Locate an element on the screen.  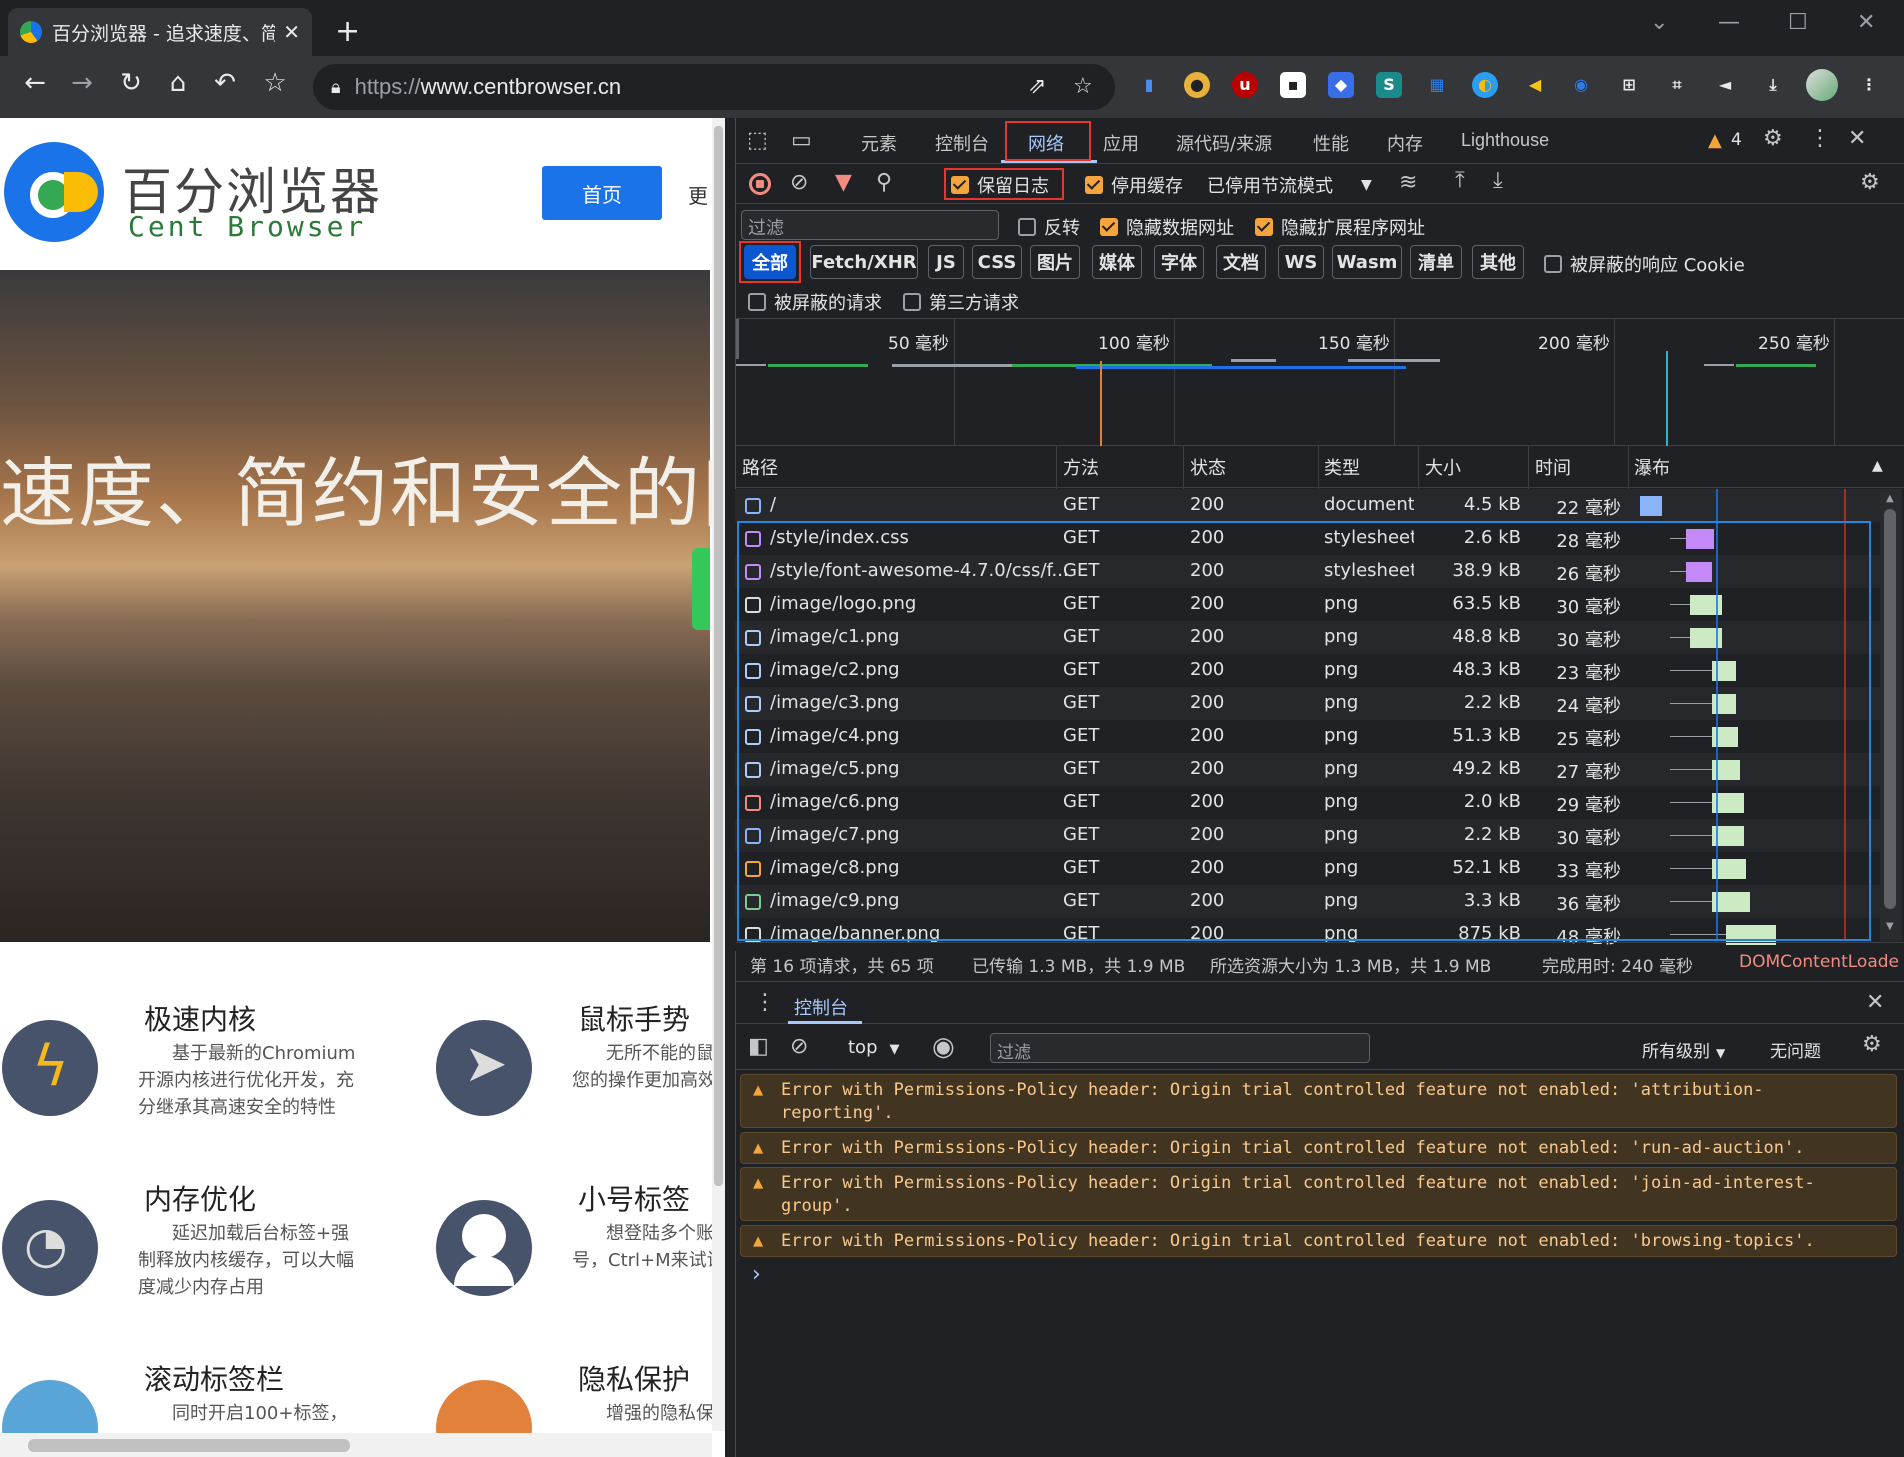
ext-fish-icon: ◀ is located at coordinates (1535, 85).